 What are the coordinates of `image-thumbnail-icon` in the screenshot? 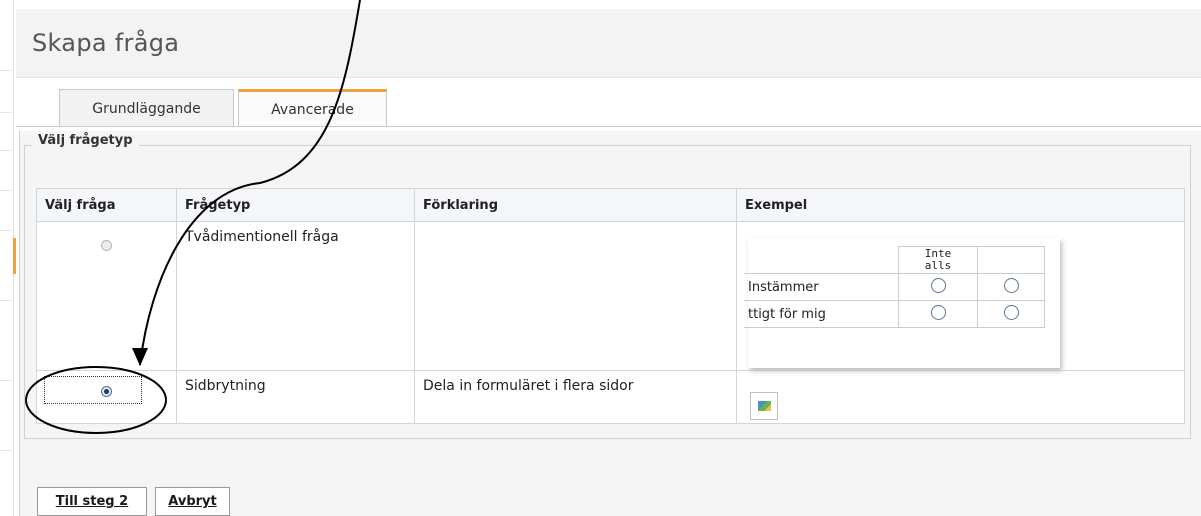 It's located at (764, 406).